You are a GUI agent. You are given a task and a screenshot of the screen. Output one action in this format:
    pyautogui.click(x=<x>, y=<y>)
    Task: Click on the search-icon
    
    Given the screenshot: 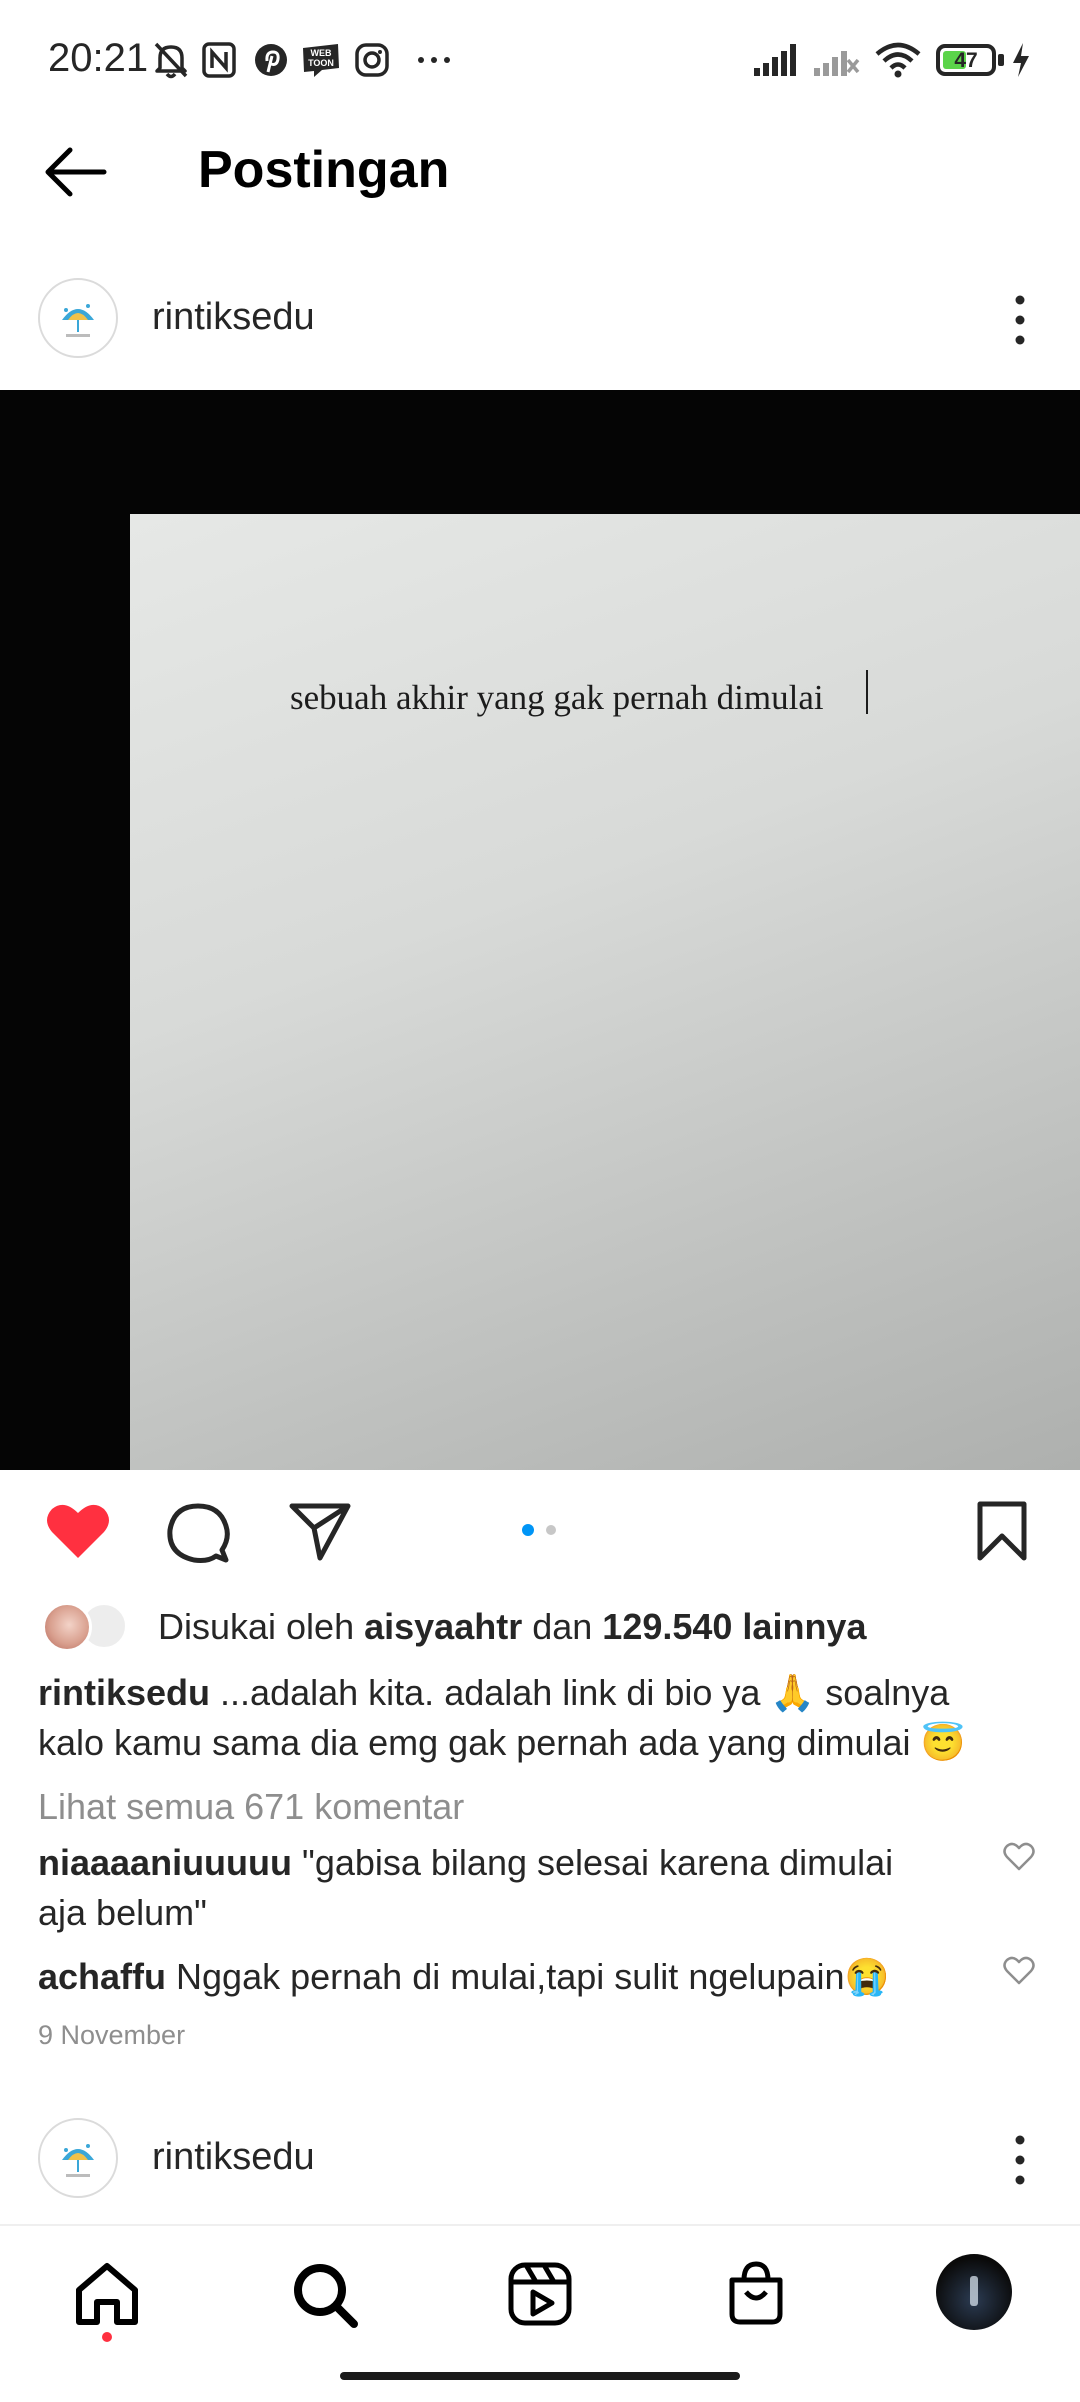 What is the action you would take?
    pyautogui.click(x=325, y=2295)
    